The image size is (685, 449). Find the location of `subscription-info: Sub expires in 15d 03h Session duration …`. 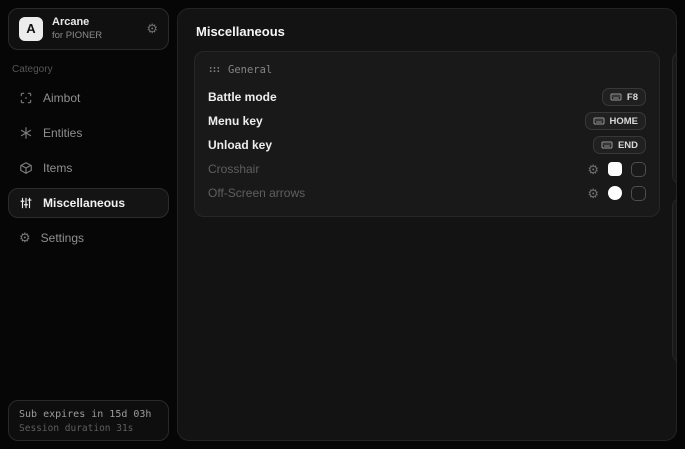

subscription-info: Sub expires in 15d 03h Session duration … is located at coordinates (88, 420).